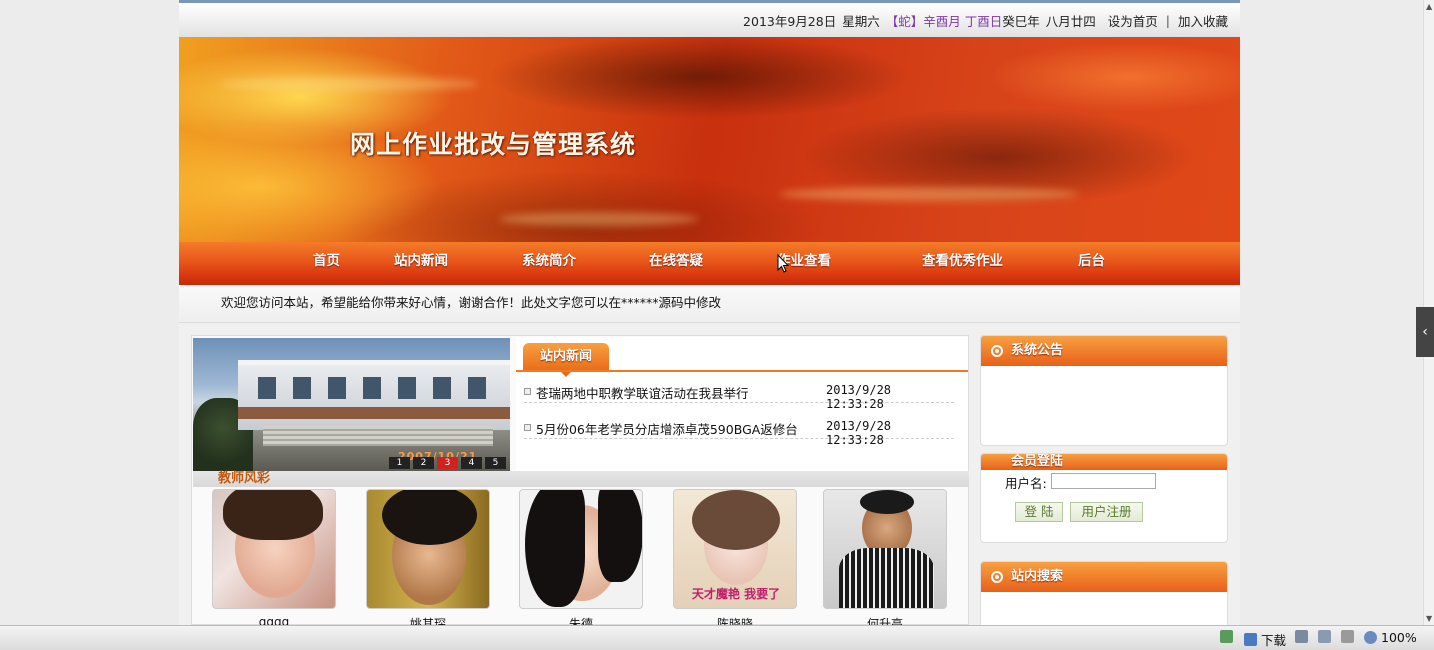 This screenshot has height=650, width=1434. What do you see at coordinates (1250, 639) in the screenshot?
I see `download-icon` at bounding box center [1250, 639].